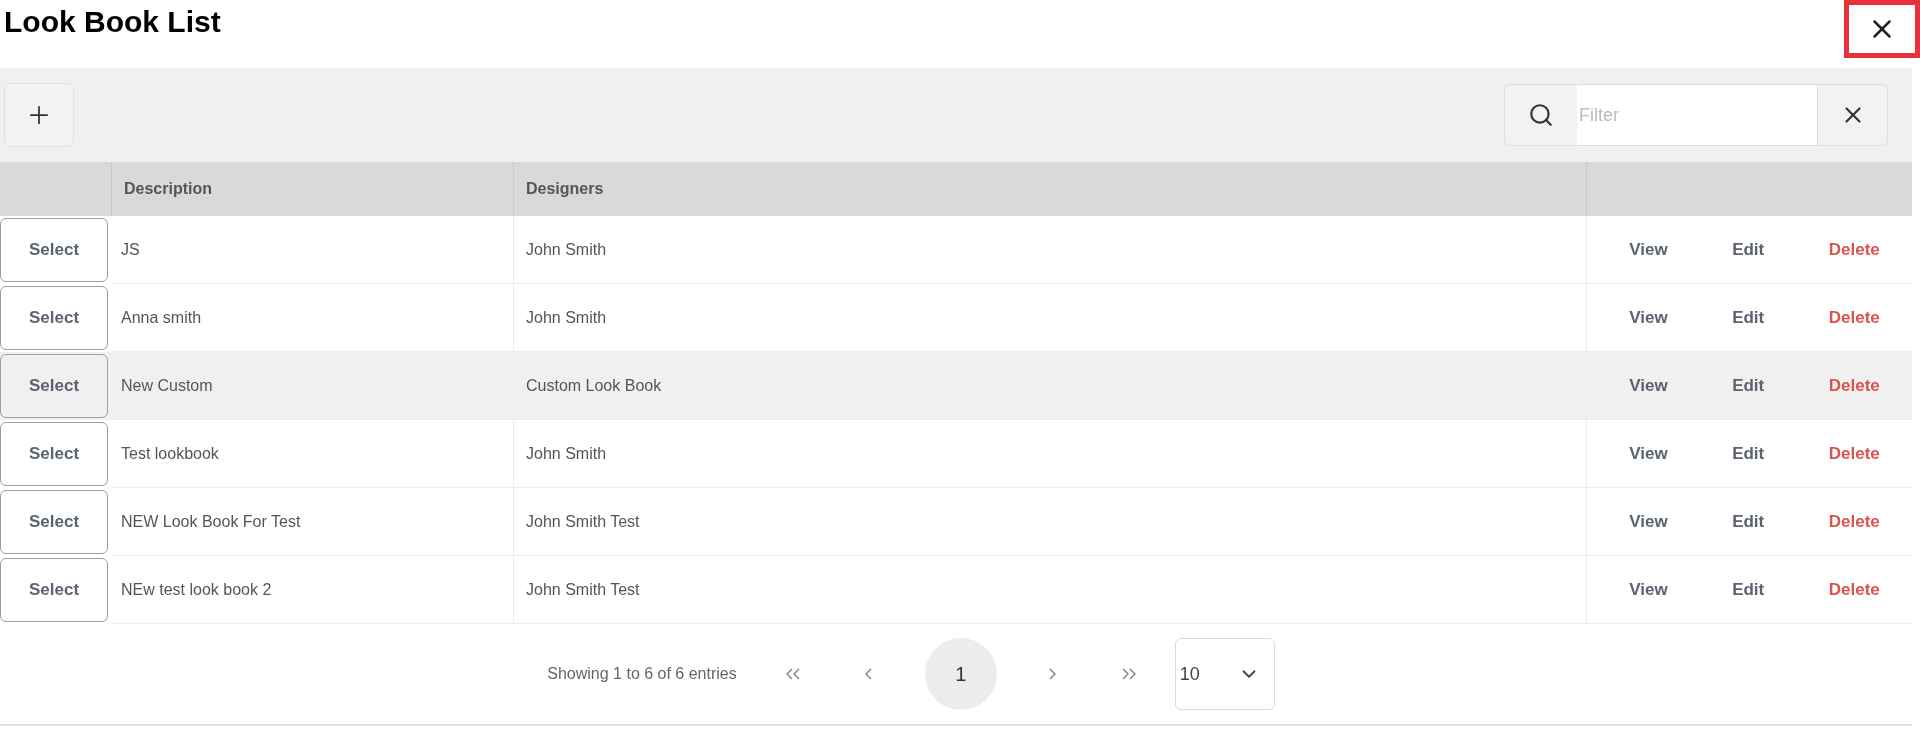 This screenshot has height=753, width=1920. What do you see at coordinates (960, 674) in the screenshot?
I see `page-button: 1` at bounding box center [960, 674].